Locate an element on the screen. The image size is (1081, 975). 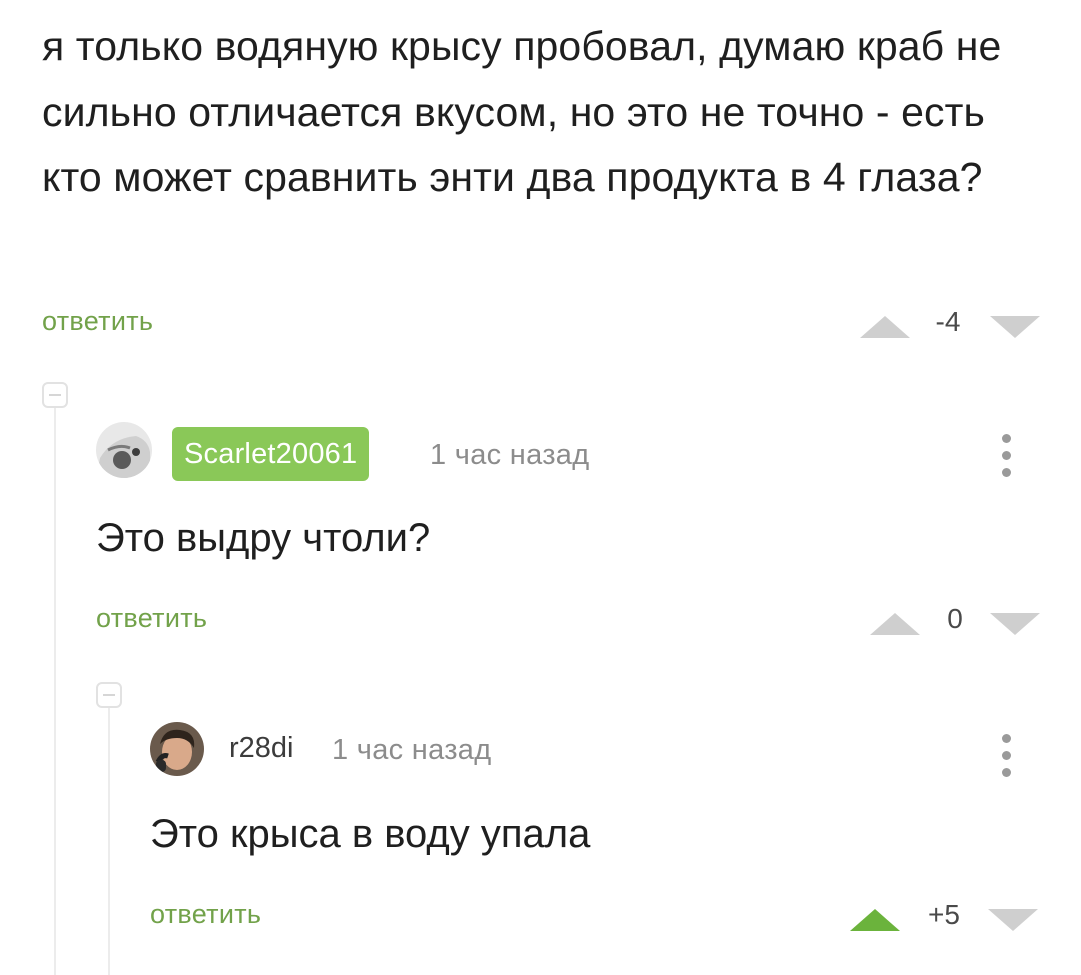
reply-link-1: ответить is located at coordinates (151, 618).